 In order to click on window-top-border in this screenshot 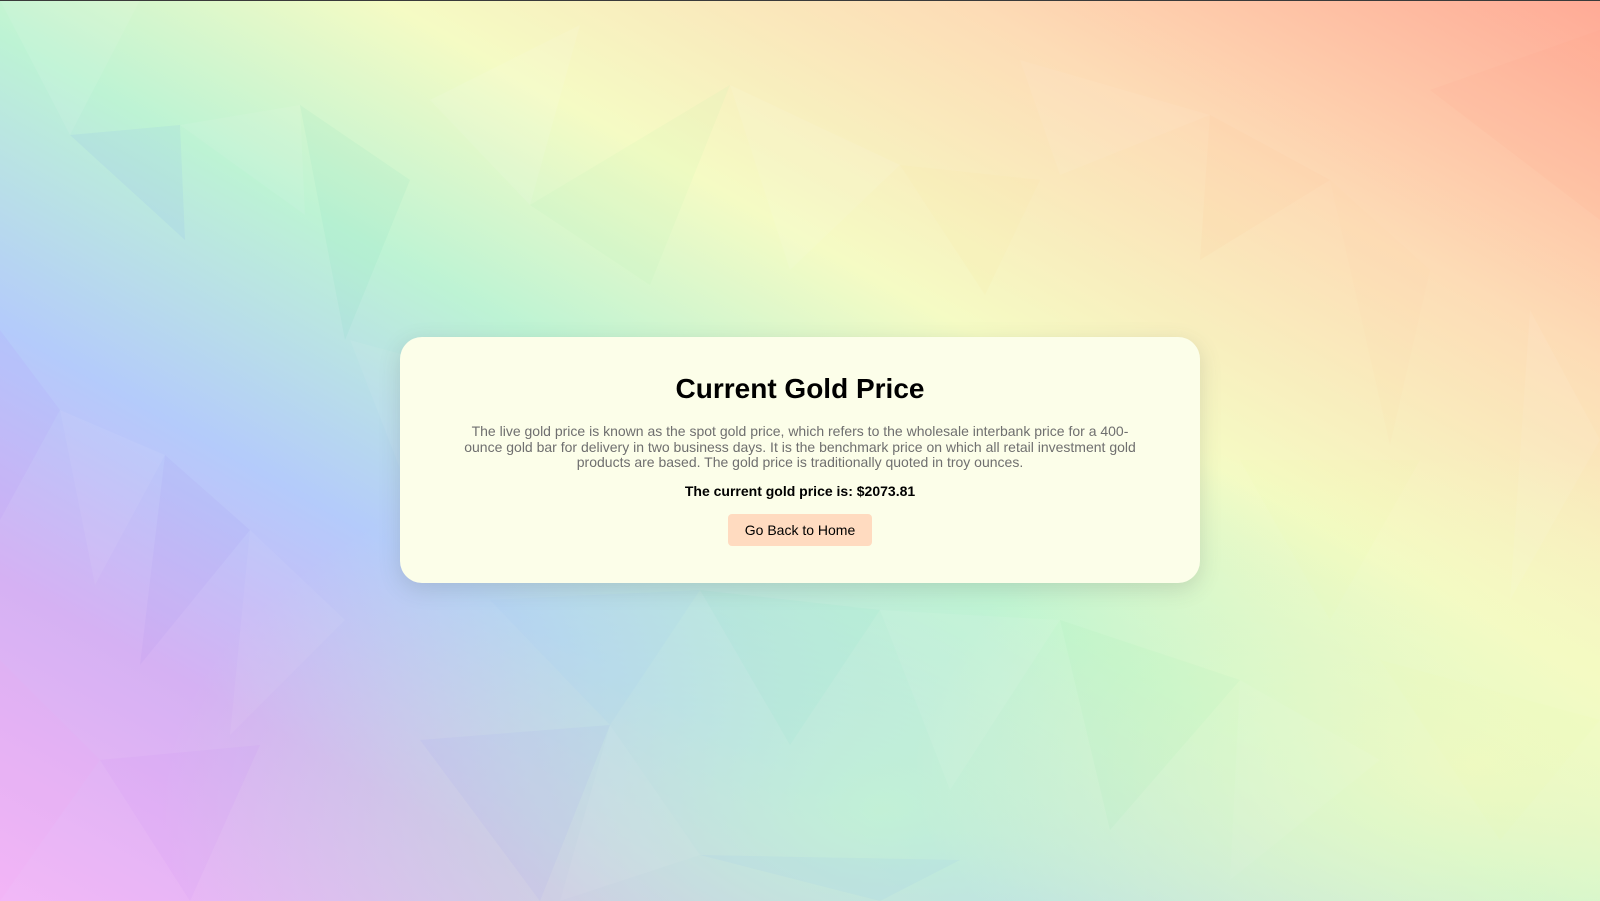, I will do `click(800, 0)`.